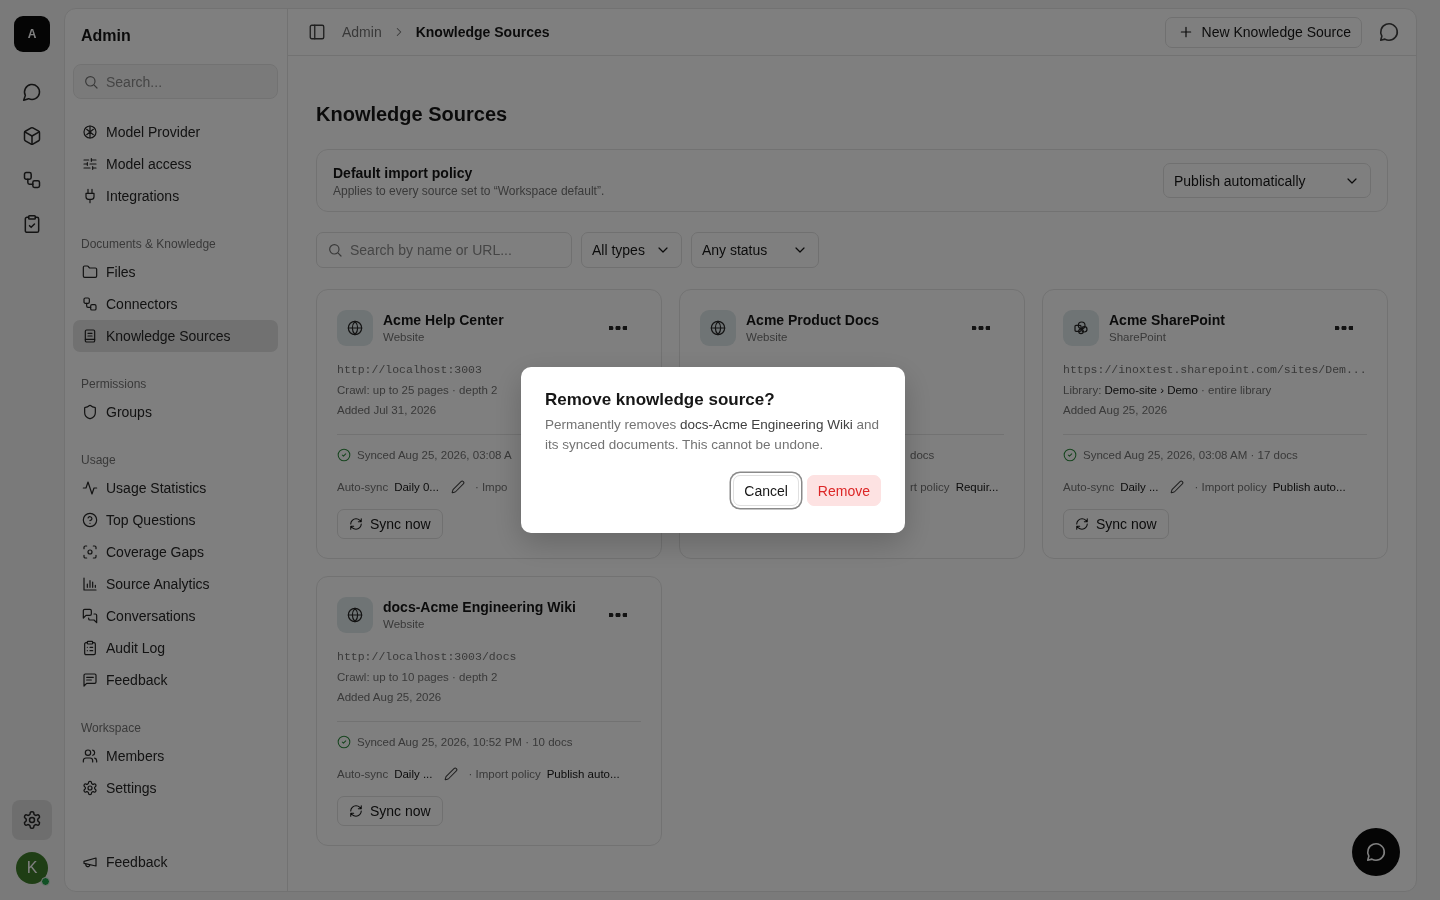 The image size is (1440, 900). Describe the element at coordinates (417, 677) in the screenshot. I see `source-detail: Crawl: up to 10 pages · depth 2` at that location.